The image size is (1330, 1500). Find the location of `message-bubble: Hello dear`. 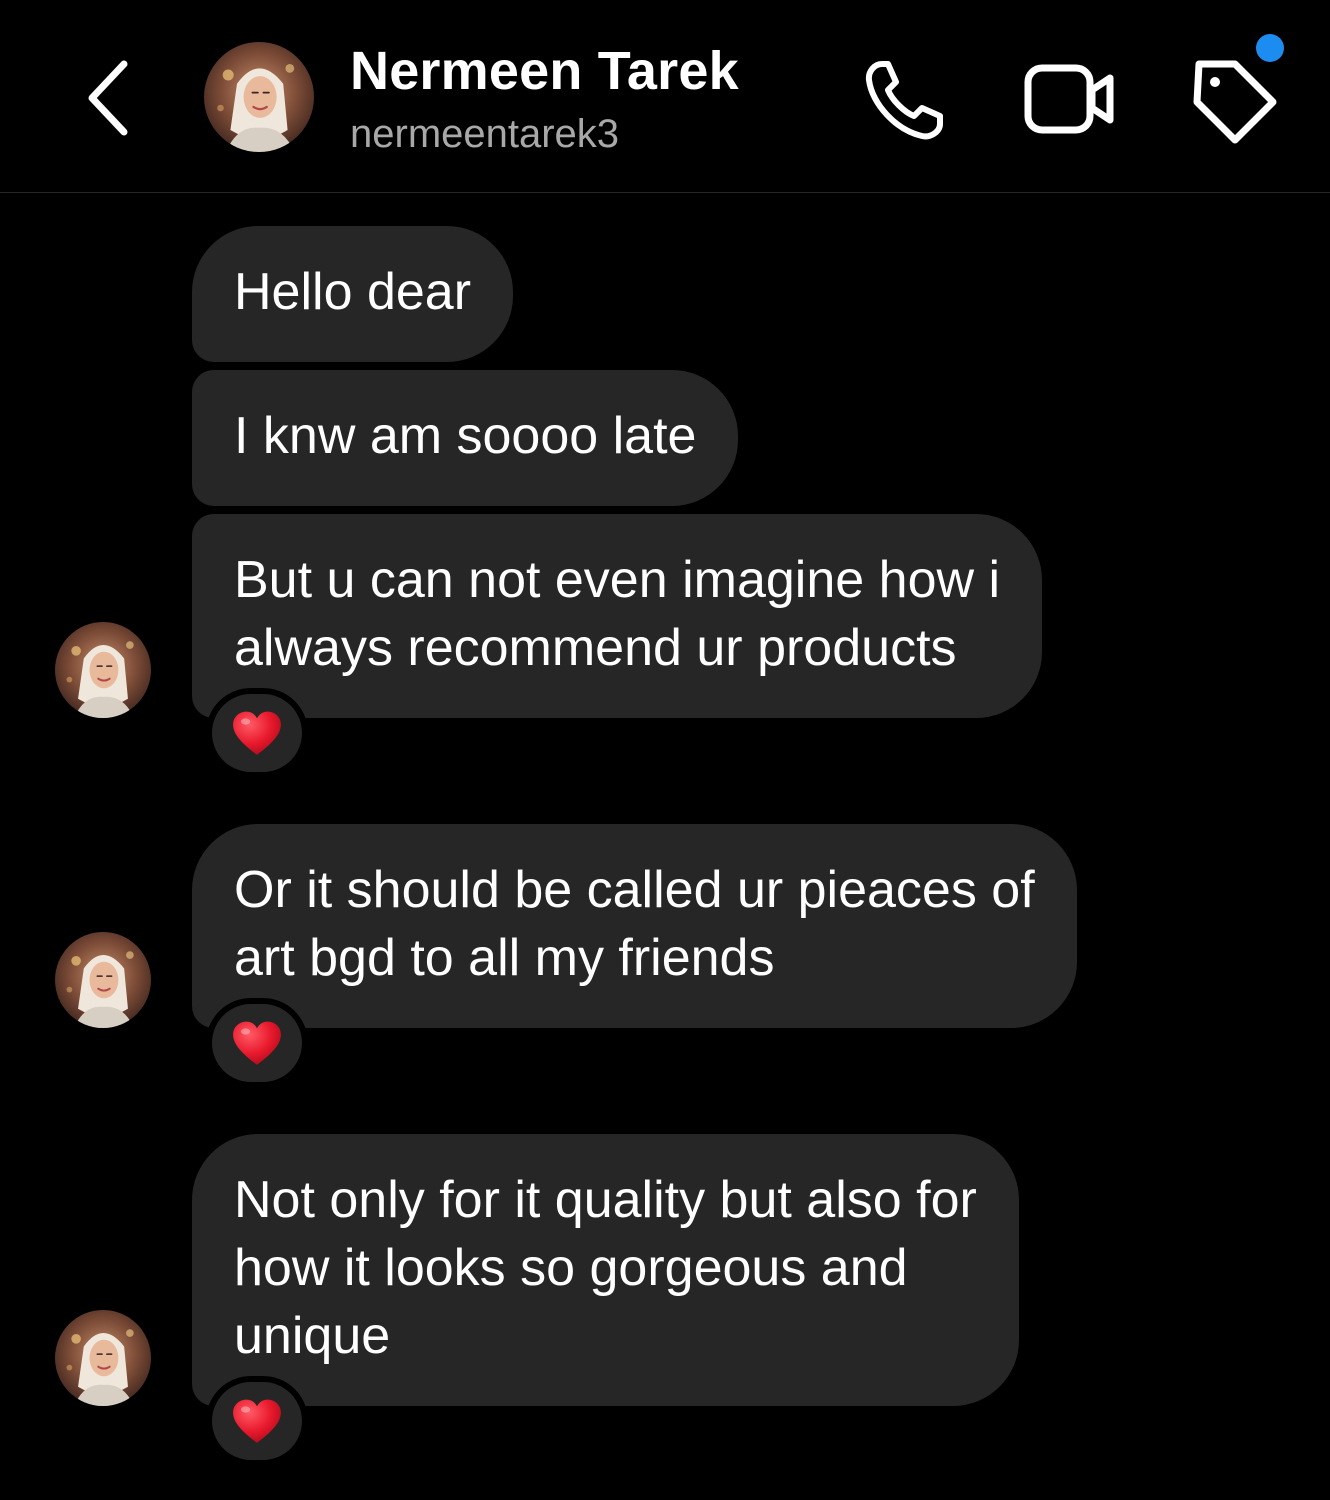

message-bubble: Hello dear is located at coordinates (353, 294).